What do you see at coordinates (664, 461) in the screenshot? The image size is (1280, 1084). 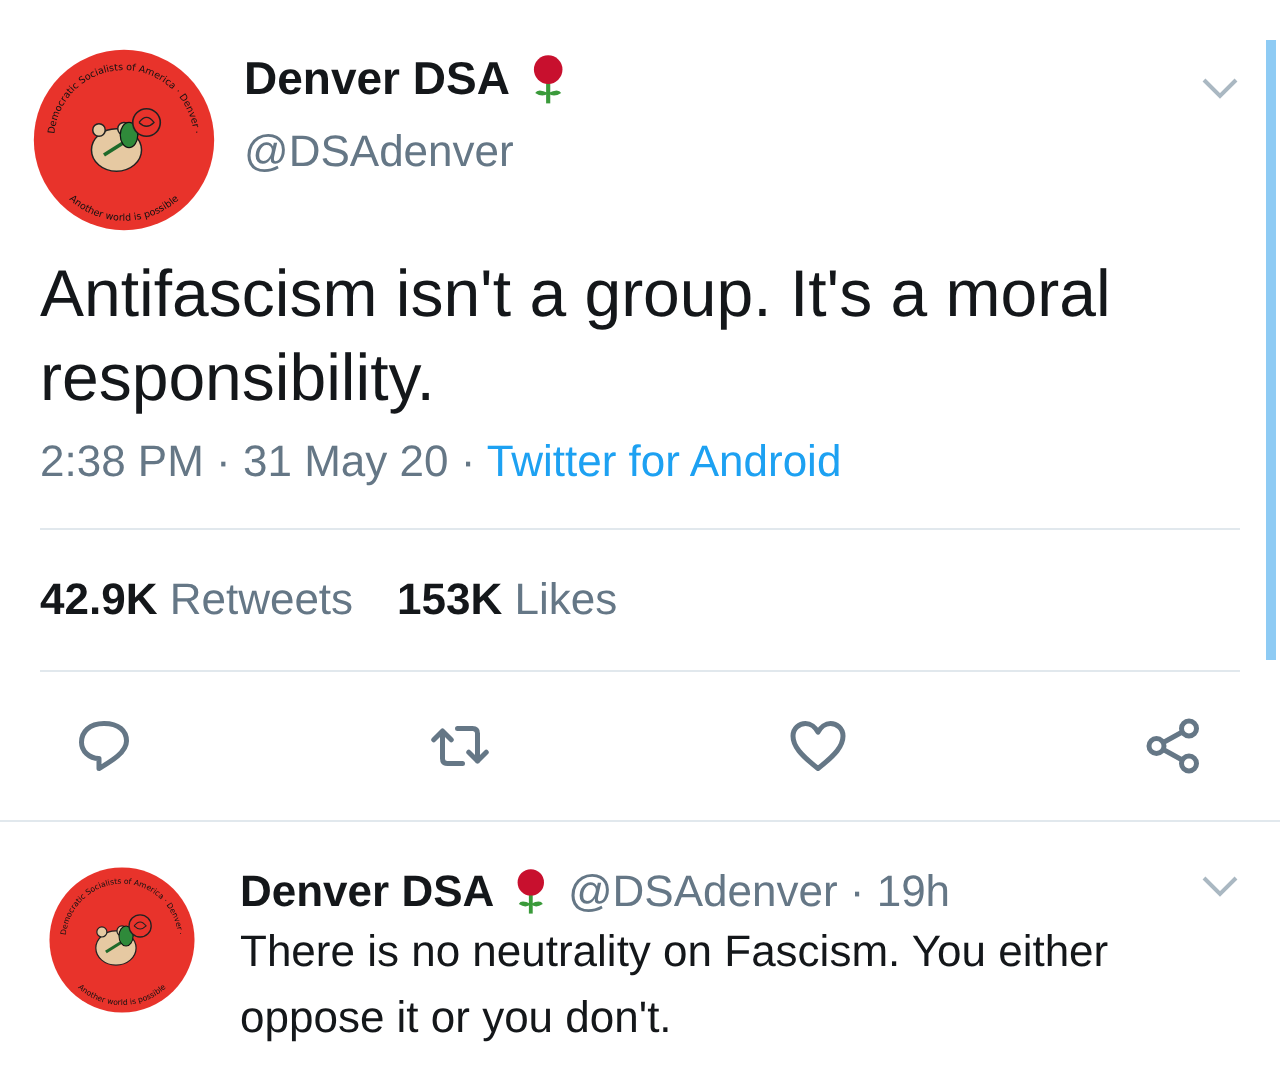 I see `source-link: Twitter for Android` at bounding box center [664, 461].